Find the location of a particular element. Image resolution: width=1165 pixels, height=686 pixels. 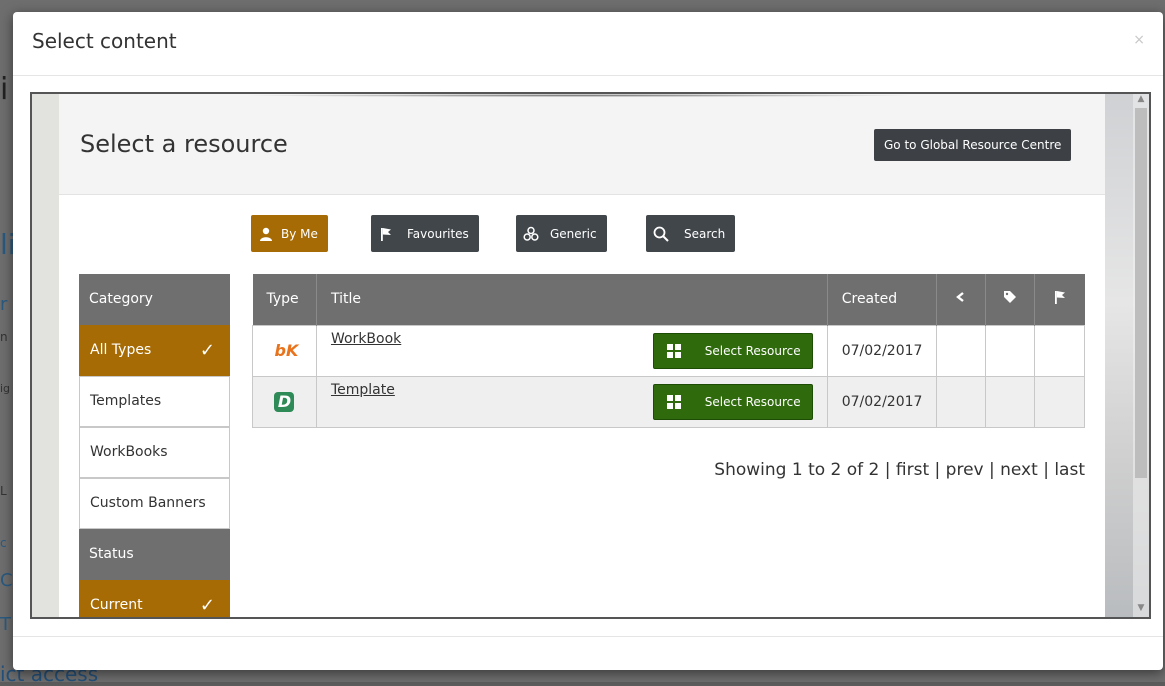

title-cell: WorkBook Select Resource is located at coordinates (571, 350).